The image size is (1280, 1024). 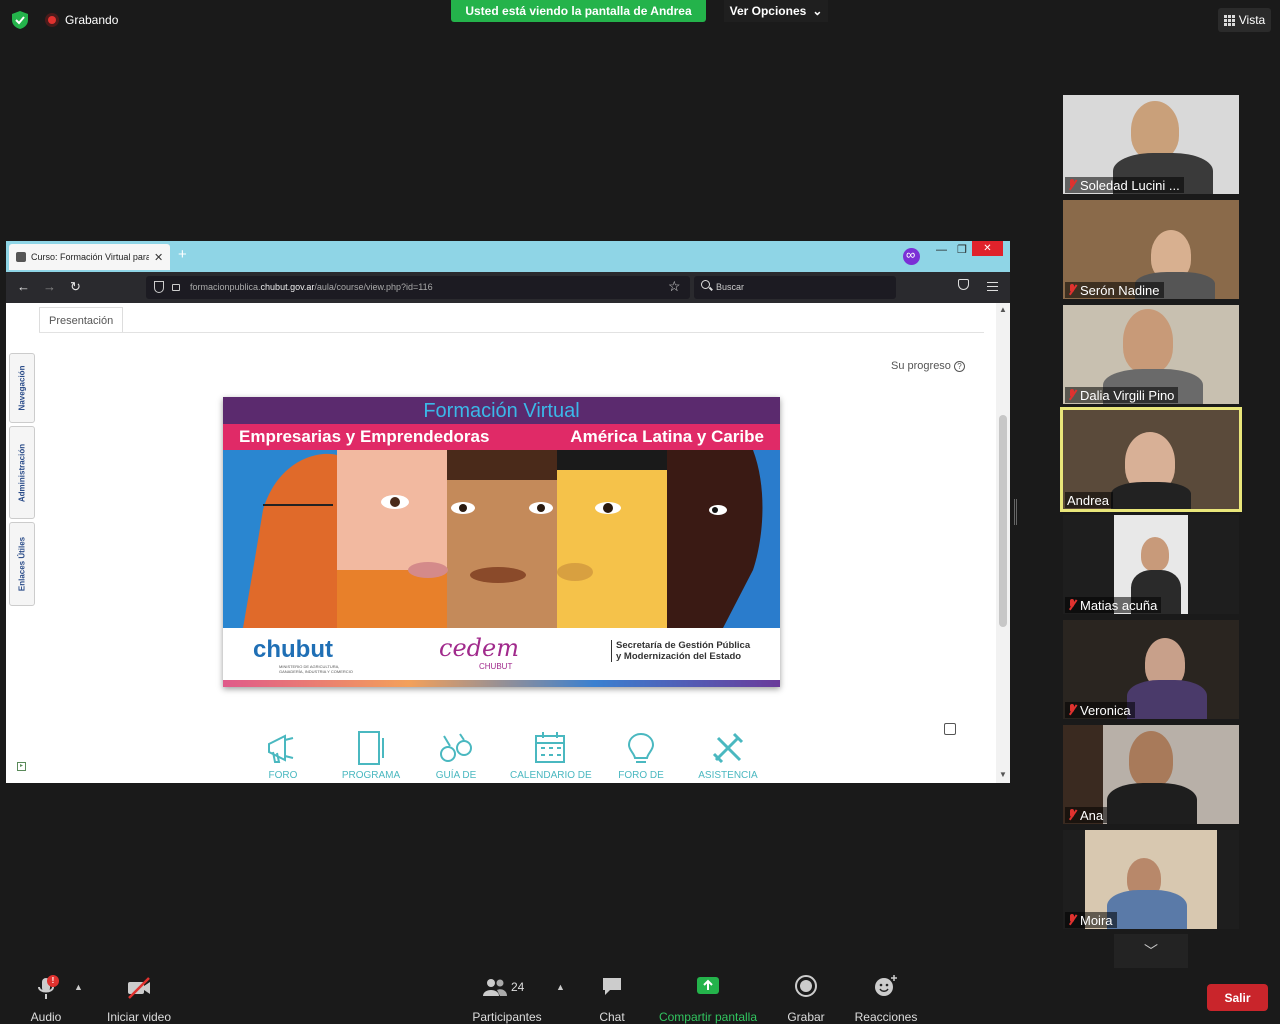 I want to click on side-tab-navegacion: Navegación, so click(x=22, y=388).